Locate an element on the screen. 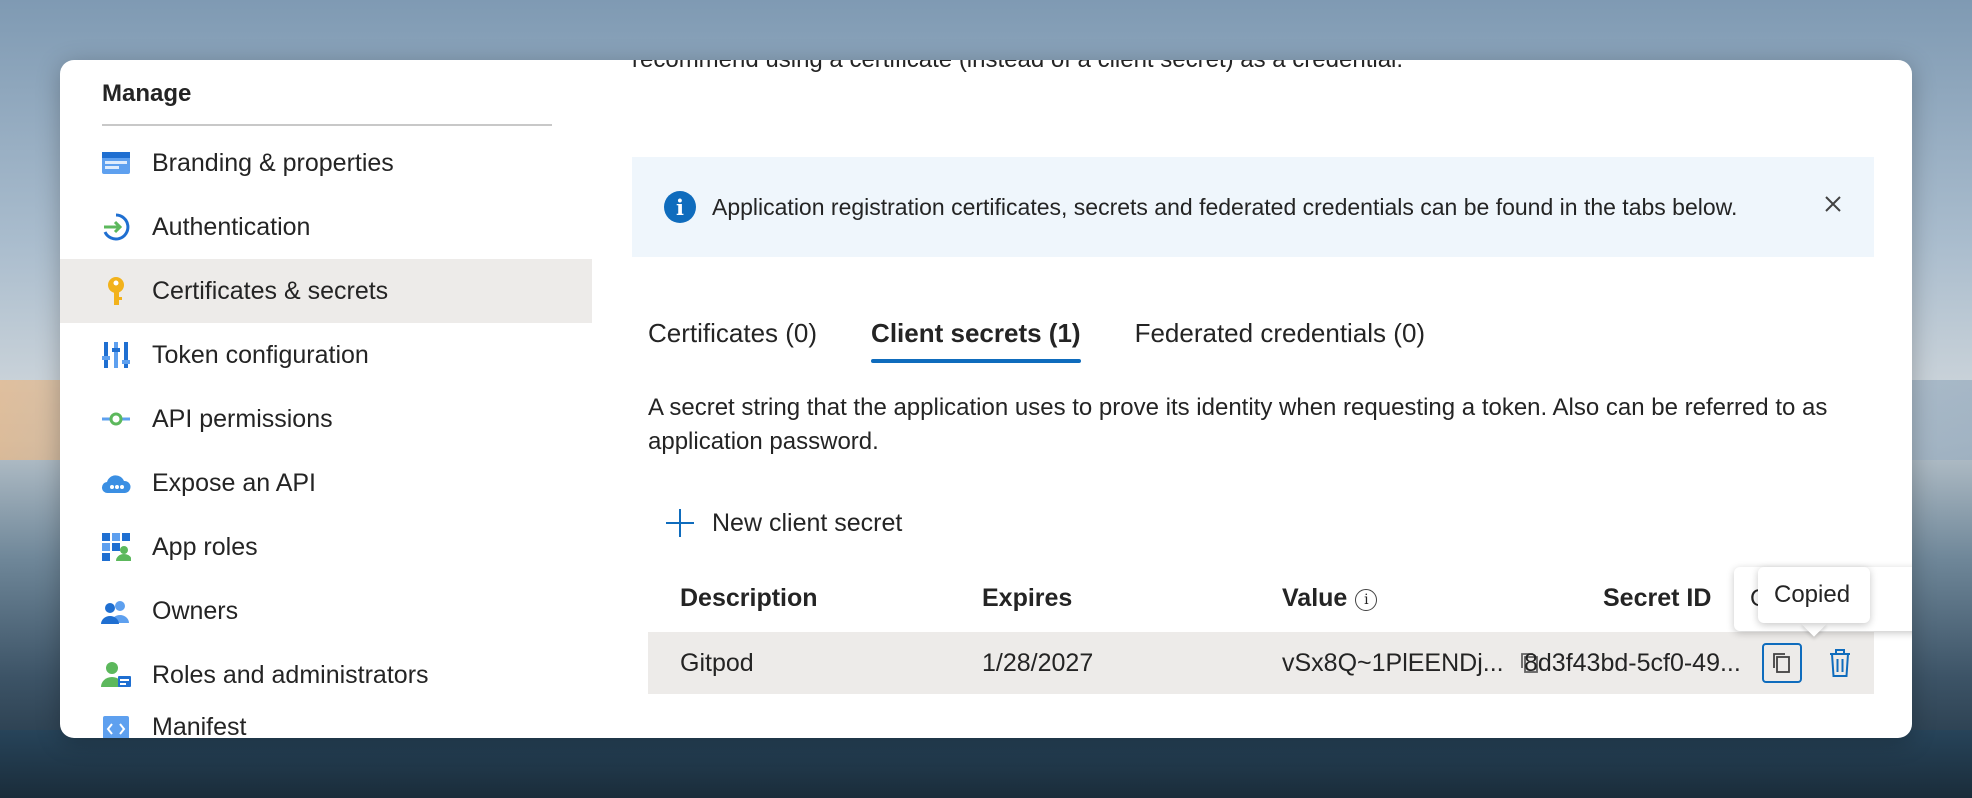  sidebar-item-manifest: Manifest is located at coordinates (326, 722).